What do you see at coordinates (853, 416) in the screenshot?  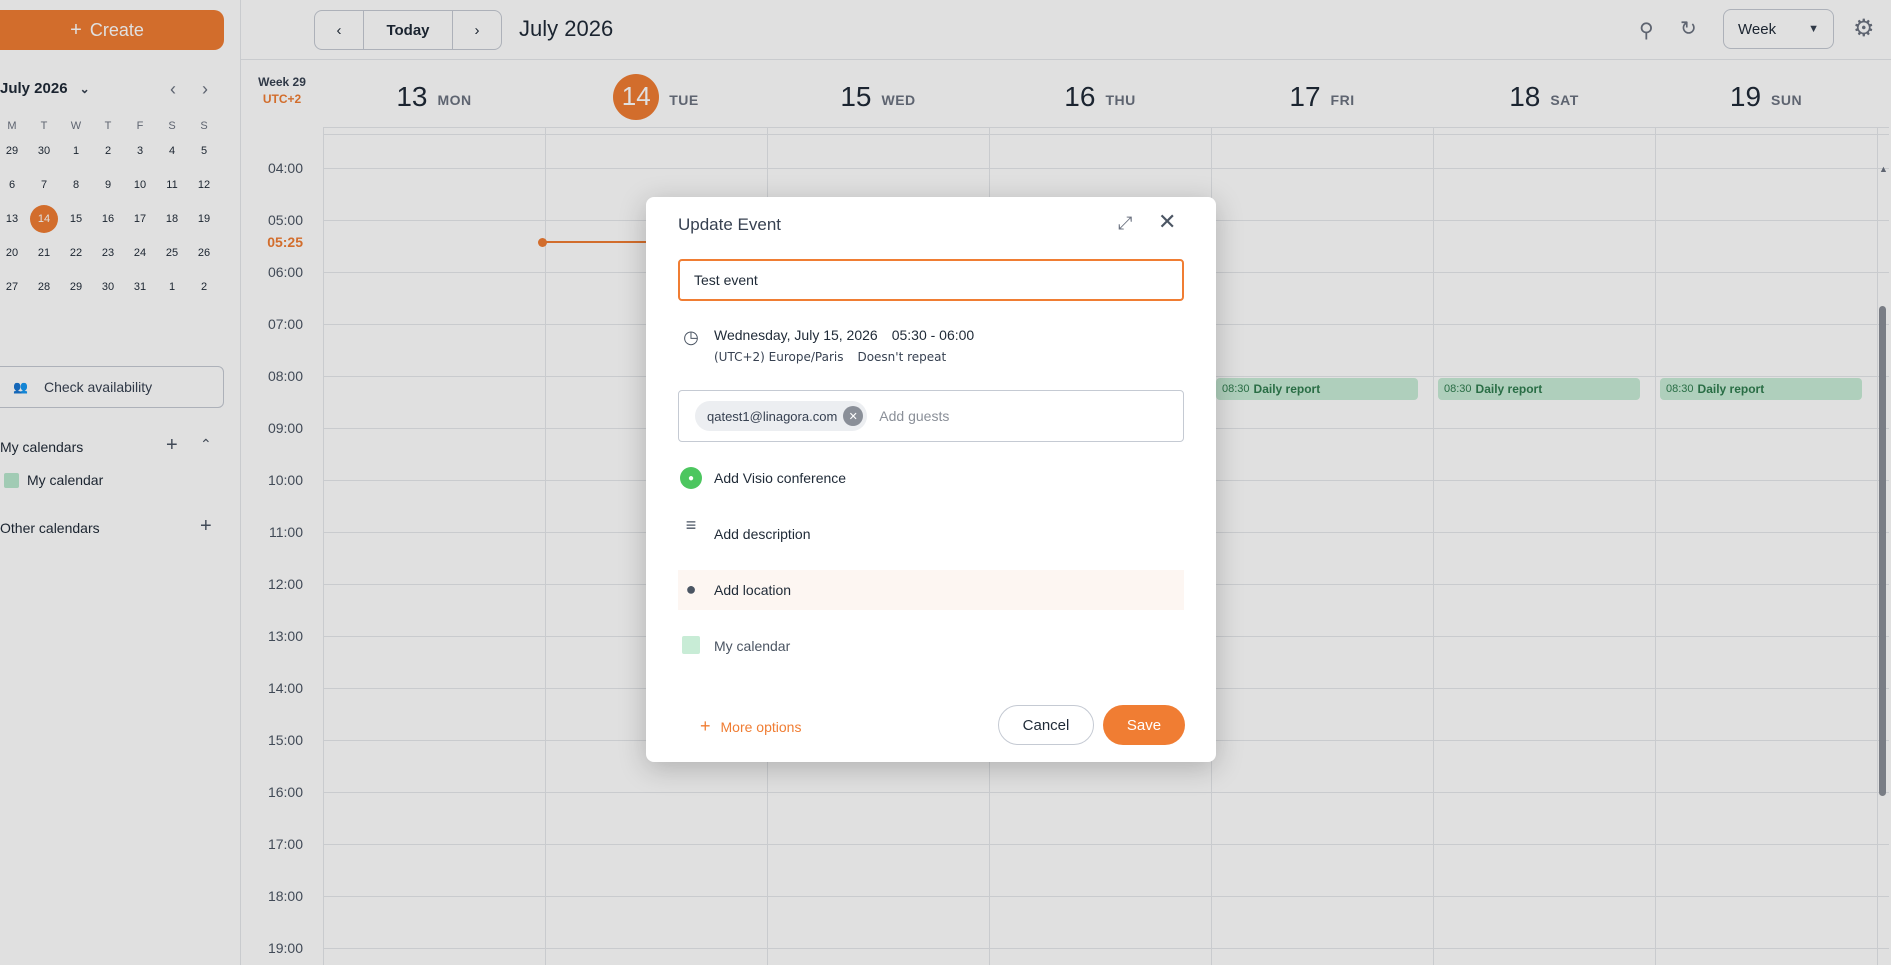 I see `remove-guest-icon: ✕` at bounding box center [853, 416].